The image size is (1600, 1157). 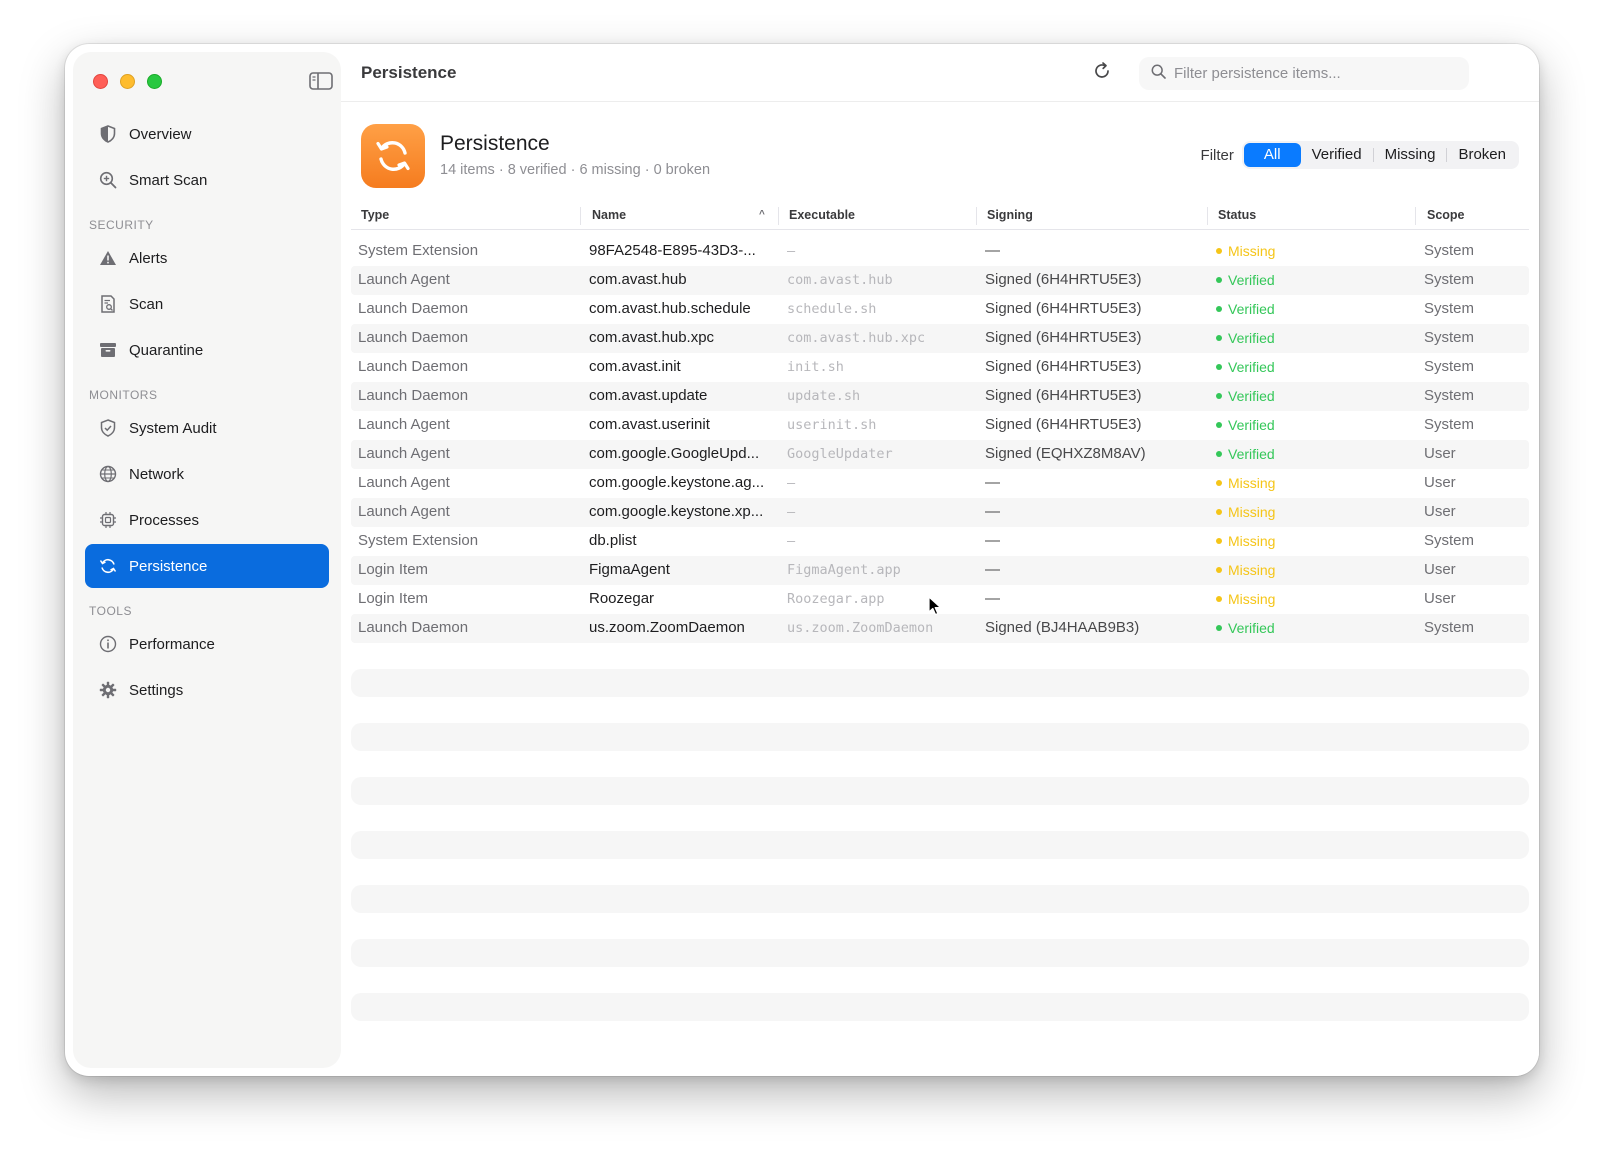 What do you see at coordinates (404, 482) in the screenshot?
I see `cell-type: Launch Agent` at bounding box center [404, 482].